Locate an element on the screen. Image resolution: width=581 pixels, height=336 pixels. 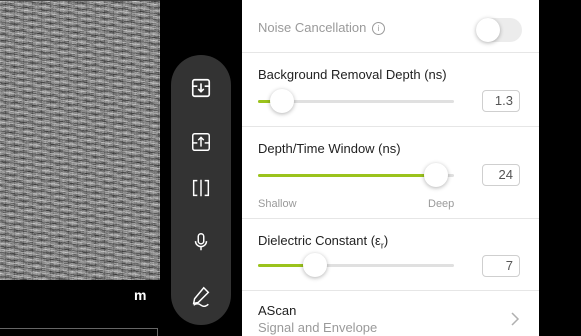
shallow-label: Shallow is located at coordinates (277, 204).